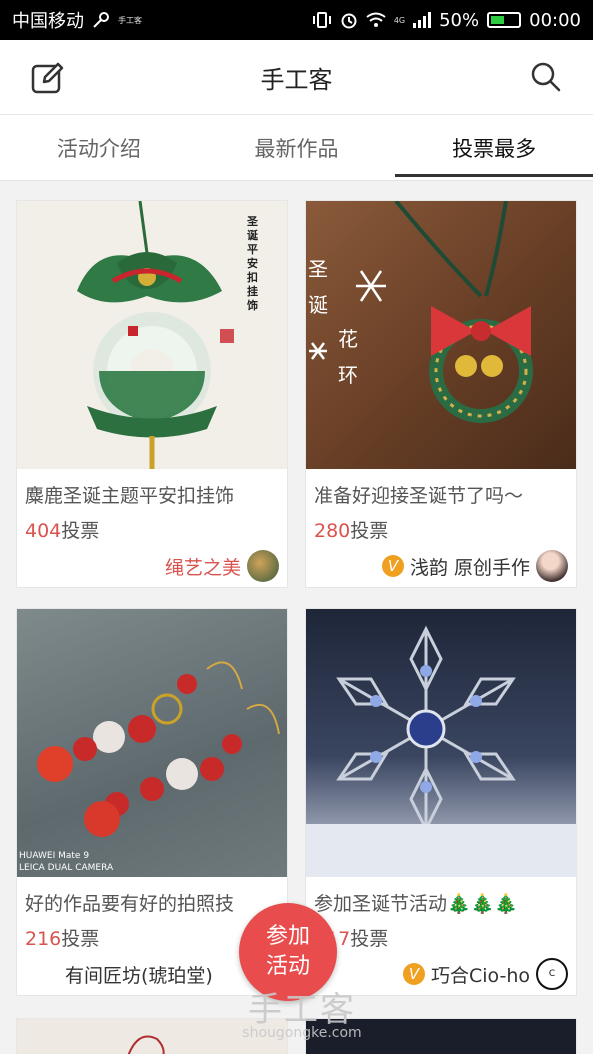 This screenshot has width=593, height=1054. I want to click on tab-most-voted: 投票最多, so click(494, 147).